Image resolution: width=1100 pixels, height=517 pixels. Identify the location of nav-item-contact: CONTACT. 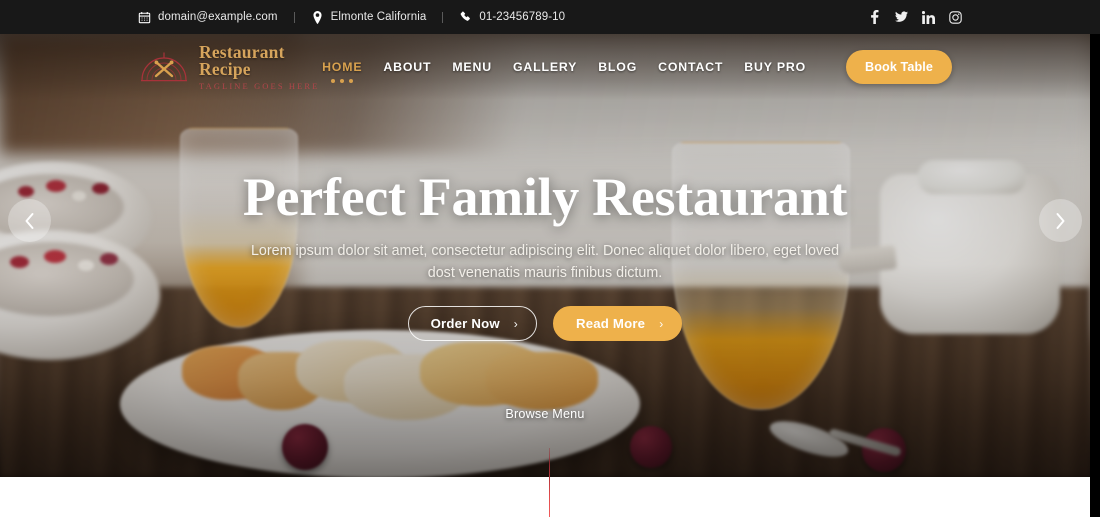
(690, 67).